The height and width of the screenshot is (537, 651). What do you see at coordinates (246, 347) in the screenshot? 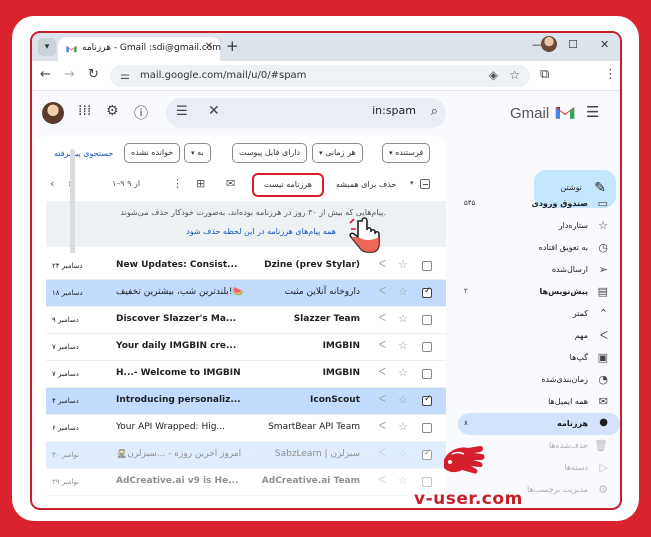
I see `email-row: ۷ دسامبر Your daily IMGBIN cre... IMGBIN ᐸ ☆` at bounding box center [246, 347].